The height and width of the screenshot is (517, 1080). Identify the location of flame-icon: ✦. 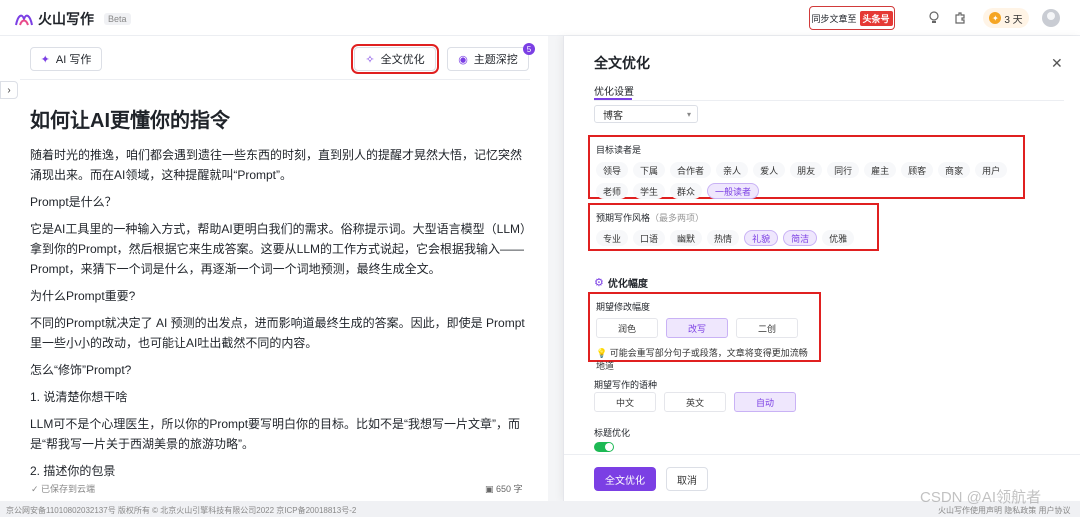
(995, 18).